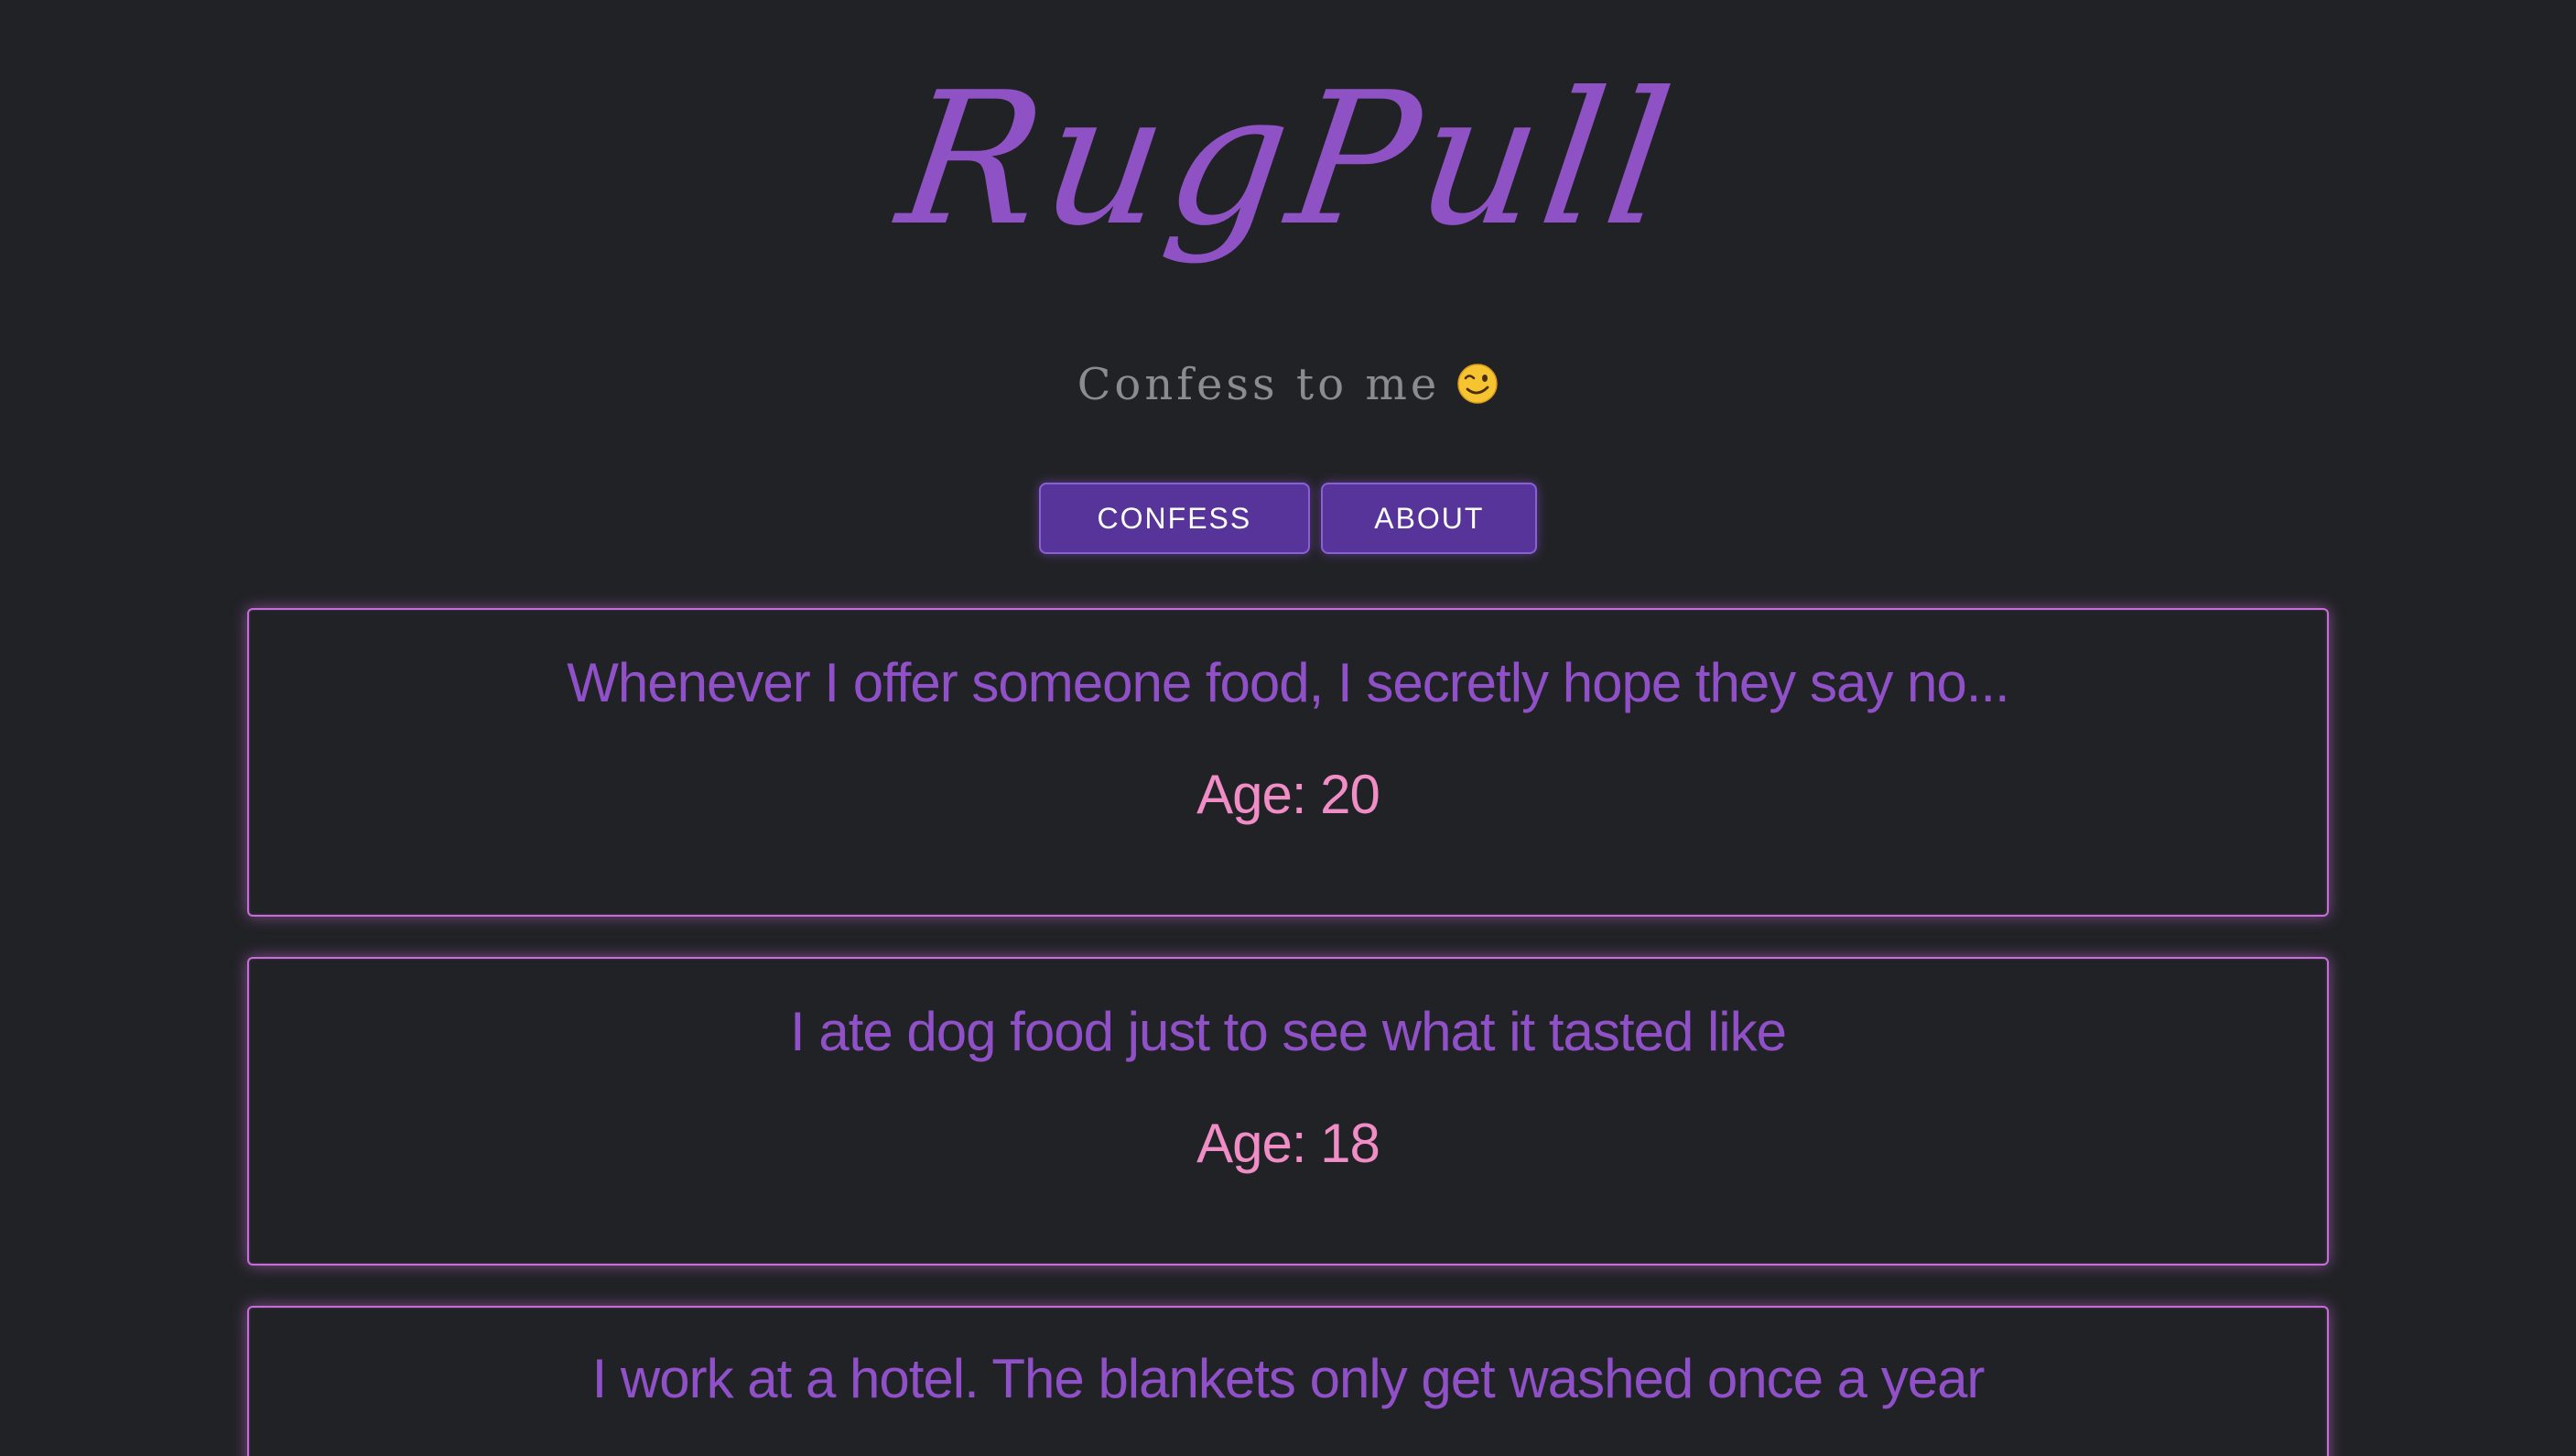  I want to click on site-logo: RugPull, so click(1288, 159).